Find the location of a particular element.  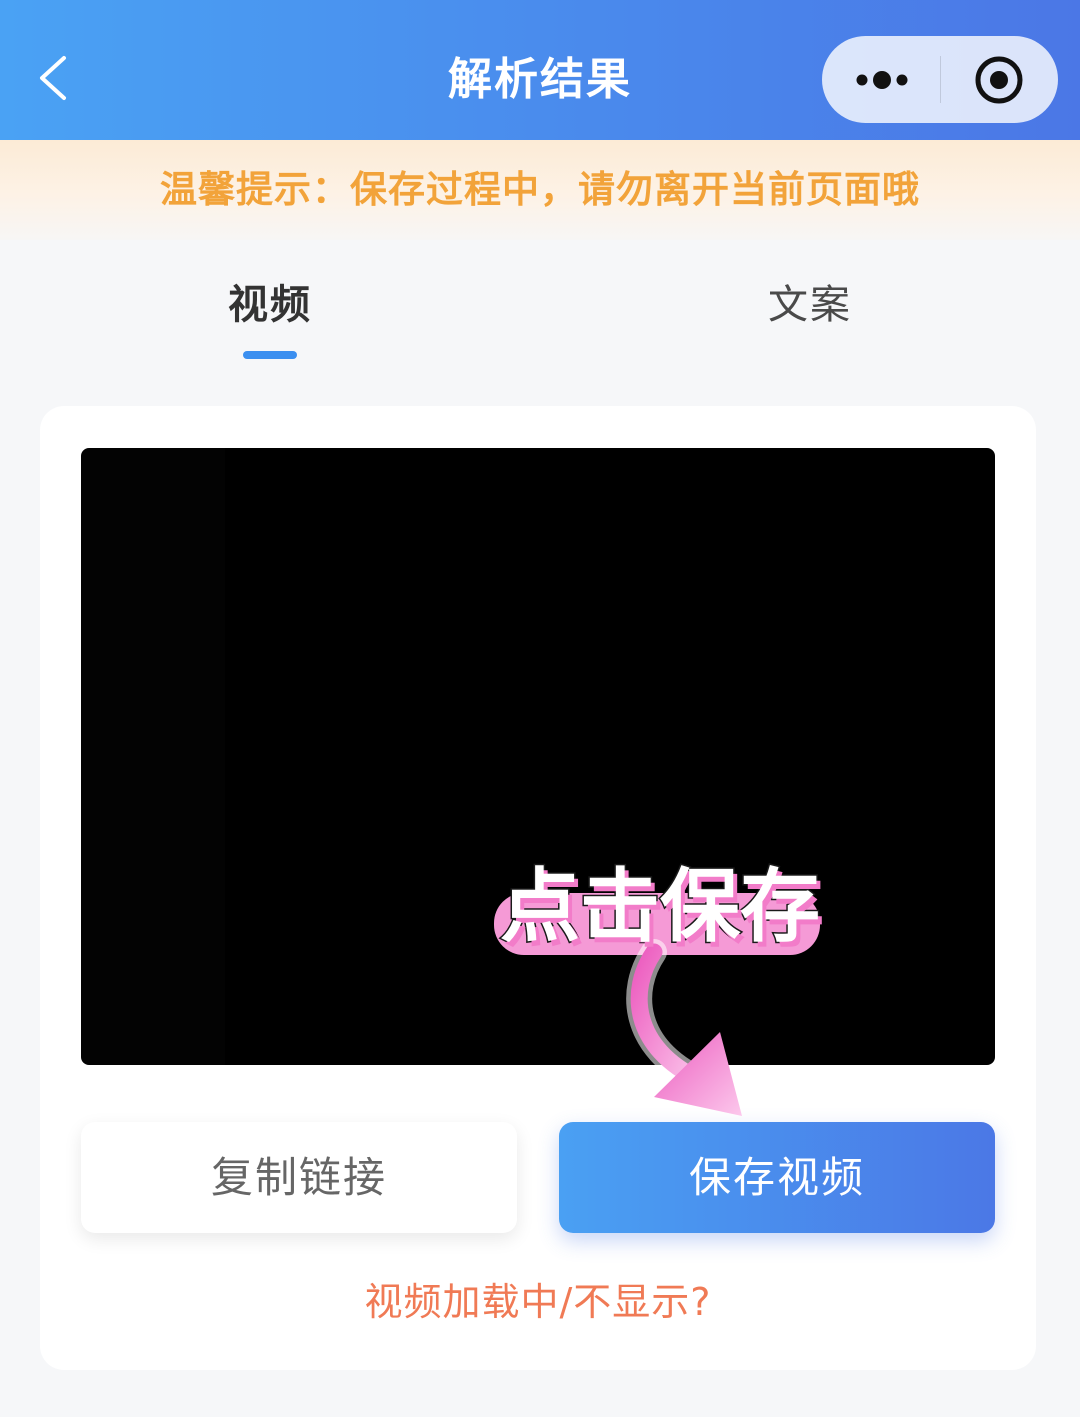

video-help-link: 视频加载中/不显示? is located at coordinates (538, 1302).